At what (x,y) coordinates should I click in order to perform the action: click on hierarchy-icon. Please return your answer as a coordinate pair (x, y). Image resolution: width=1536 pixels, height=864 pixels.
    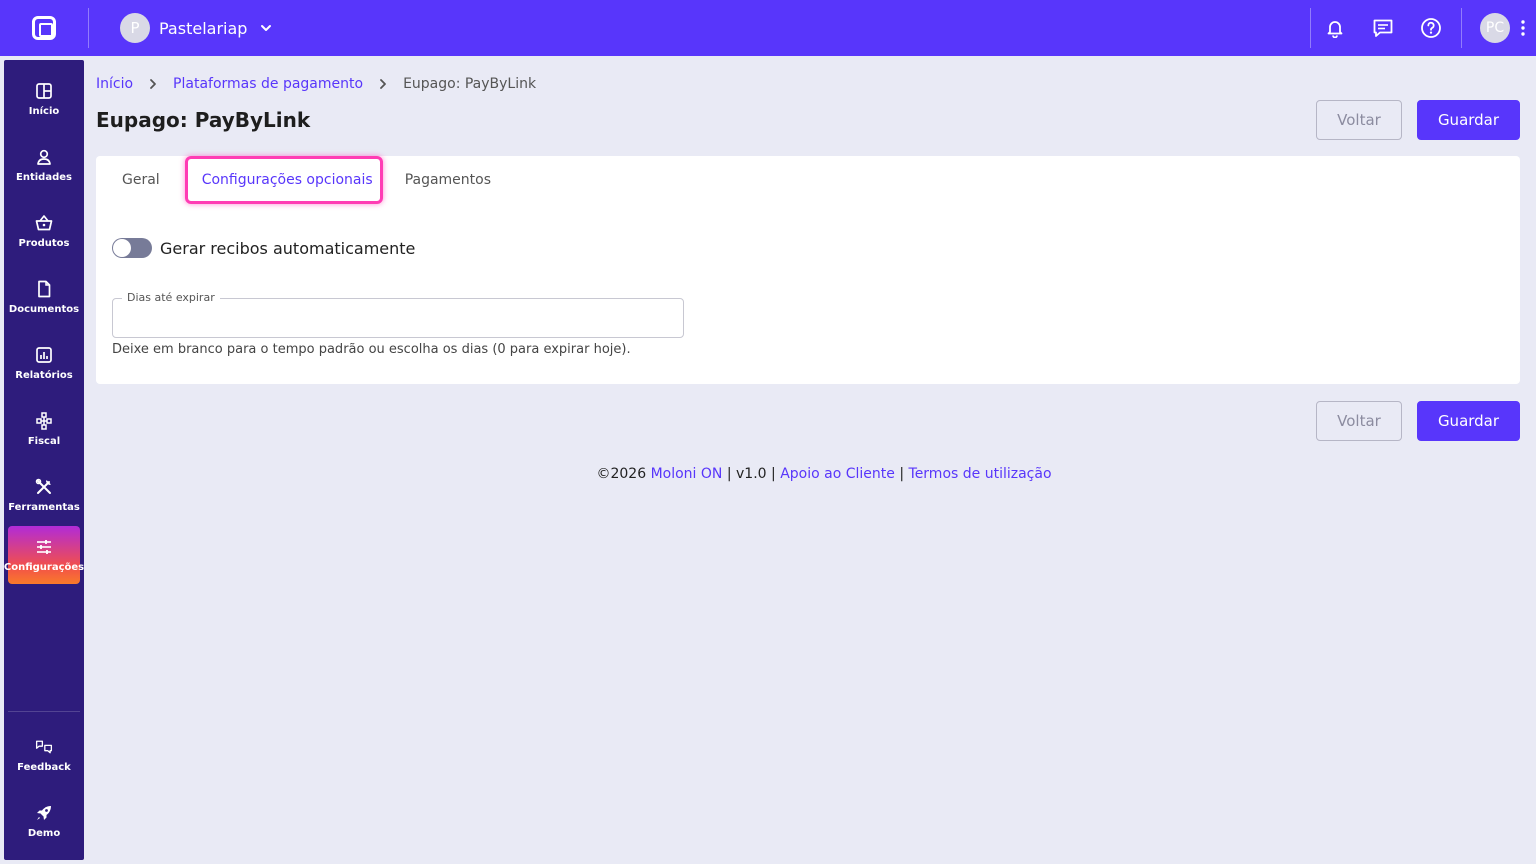
    Looking at the image, I should click on (44, 420).